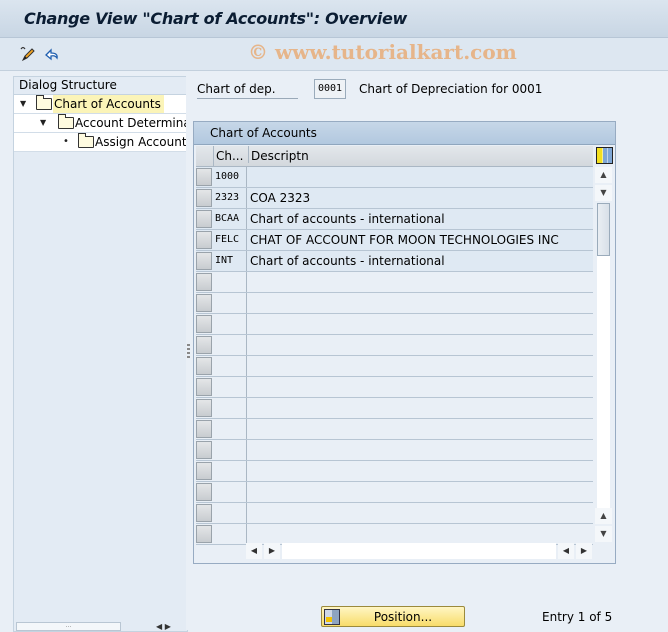 Image resolution: width=668 pixels, height=632 pixels. Describe the element at coordinates (230, 261) in the screenshot. I see `cell-code: INT` at that location.